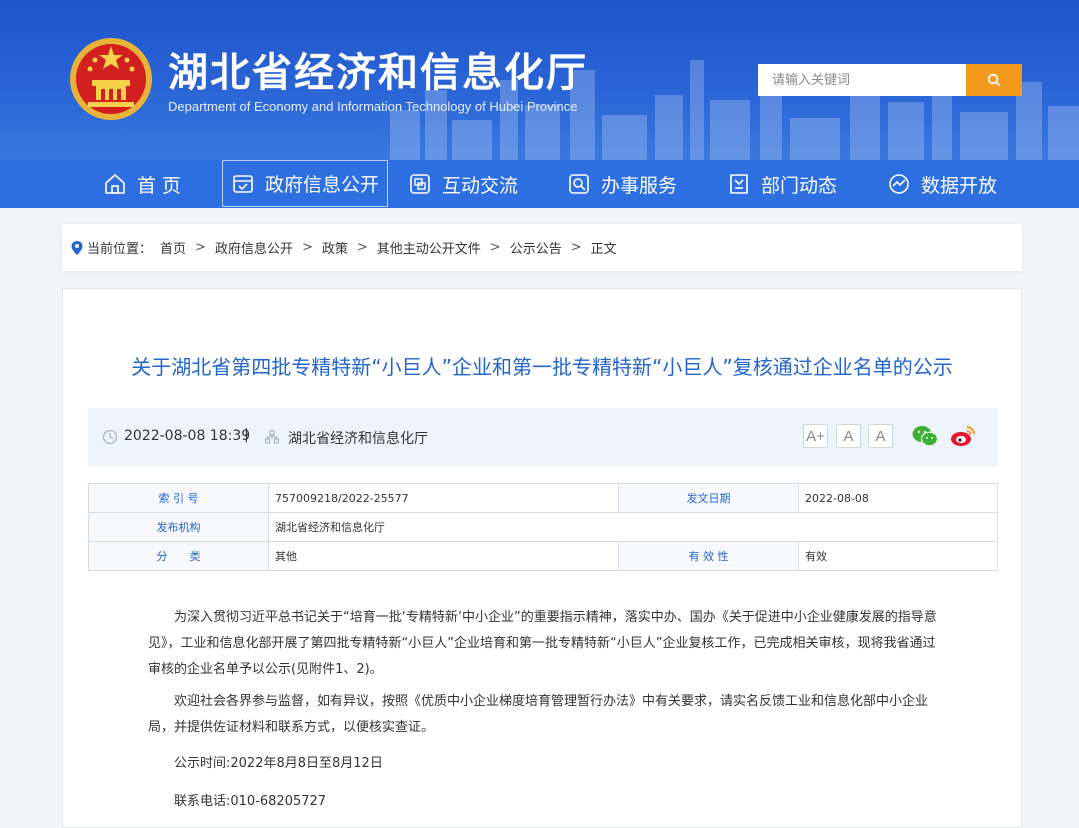 The image size is (1079, 828). I want to click on nav-item-home: 首 页, so click(142, 184).